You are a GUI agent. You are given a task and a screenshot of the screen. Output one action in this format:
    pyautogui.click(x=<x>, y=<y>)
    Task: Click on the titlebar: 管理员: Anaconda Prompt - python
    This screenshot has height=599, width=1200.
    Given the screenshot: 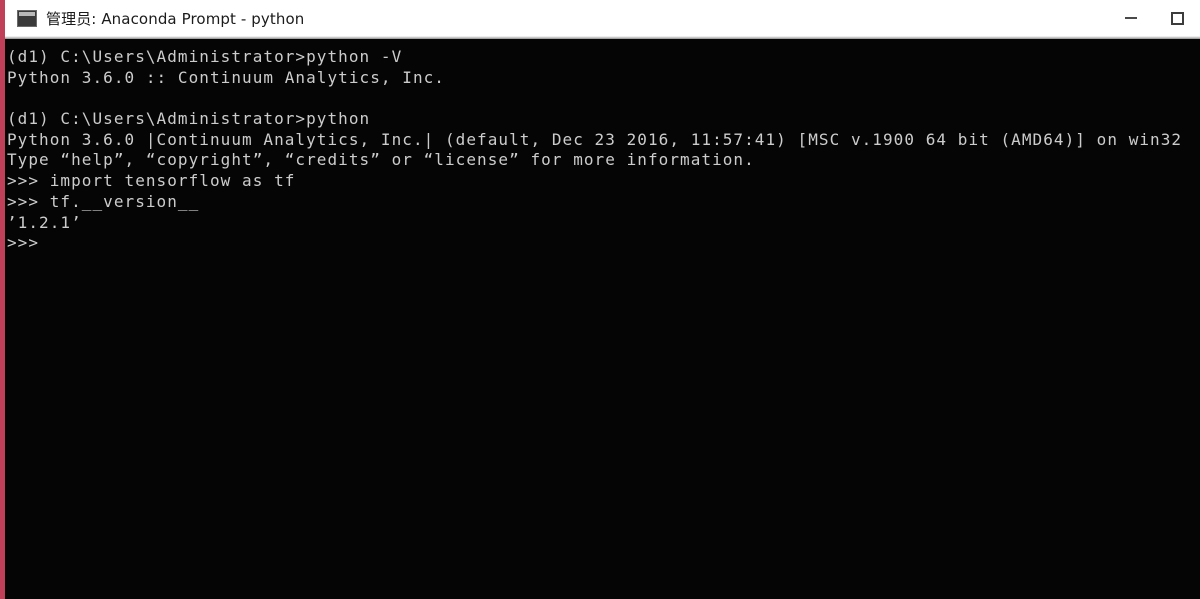 What is the action you would take?
    pyautogui.click(x=602, y=18)
    